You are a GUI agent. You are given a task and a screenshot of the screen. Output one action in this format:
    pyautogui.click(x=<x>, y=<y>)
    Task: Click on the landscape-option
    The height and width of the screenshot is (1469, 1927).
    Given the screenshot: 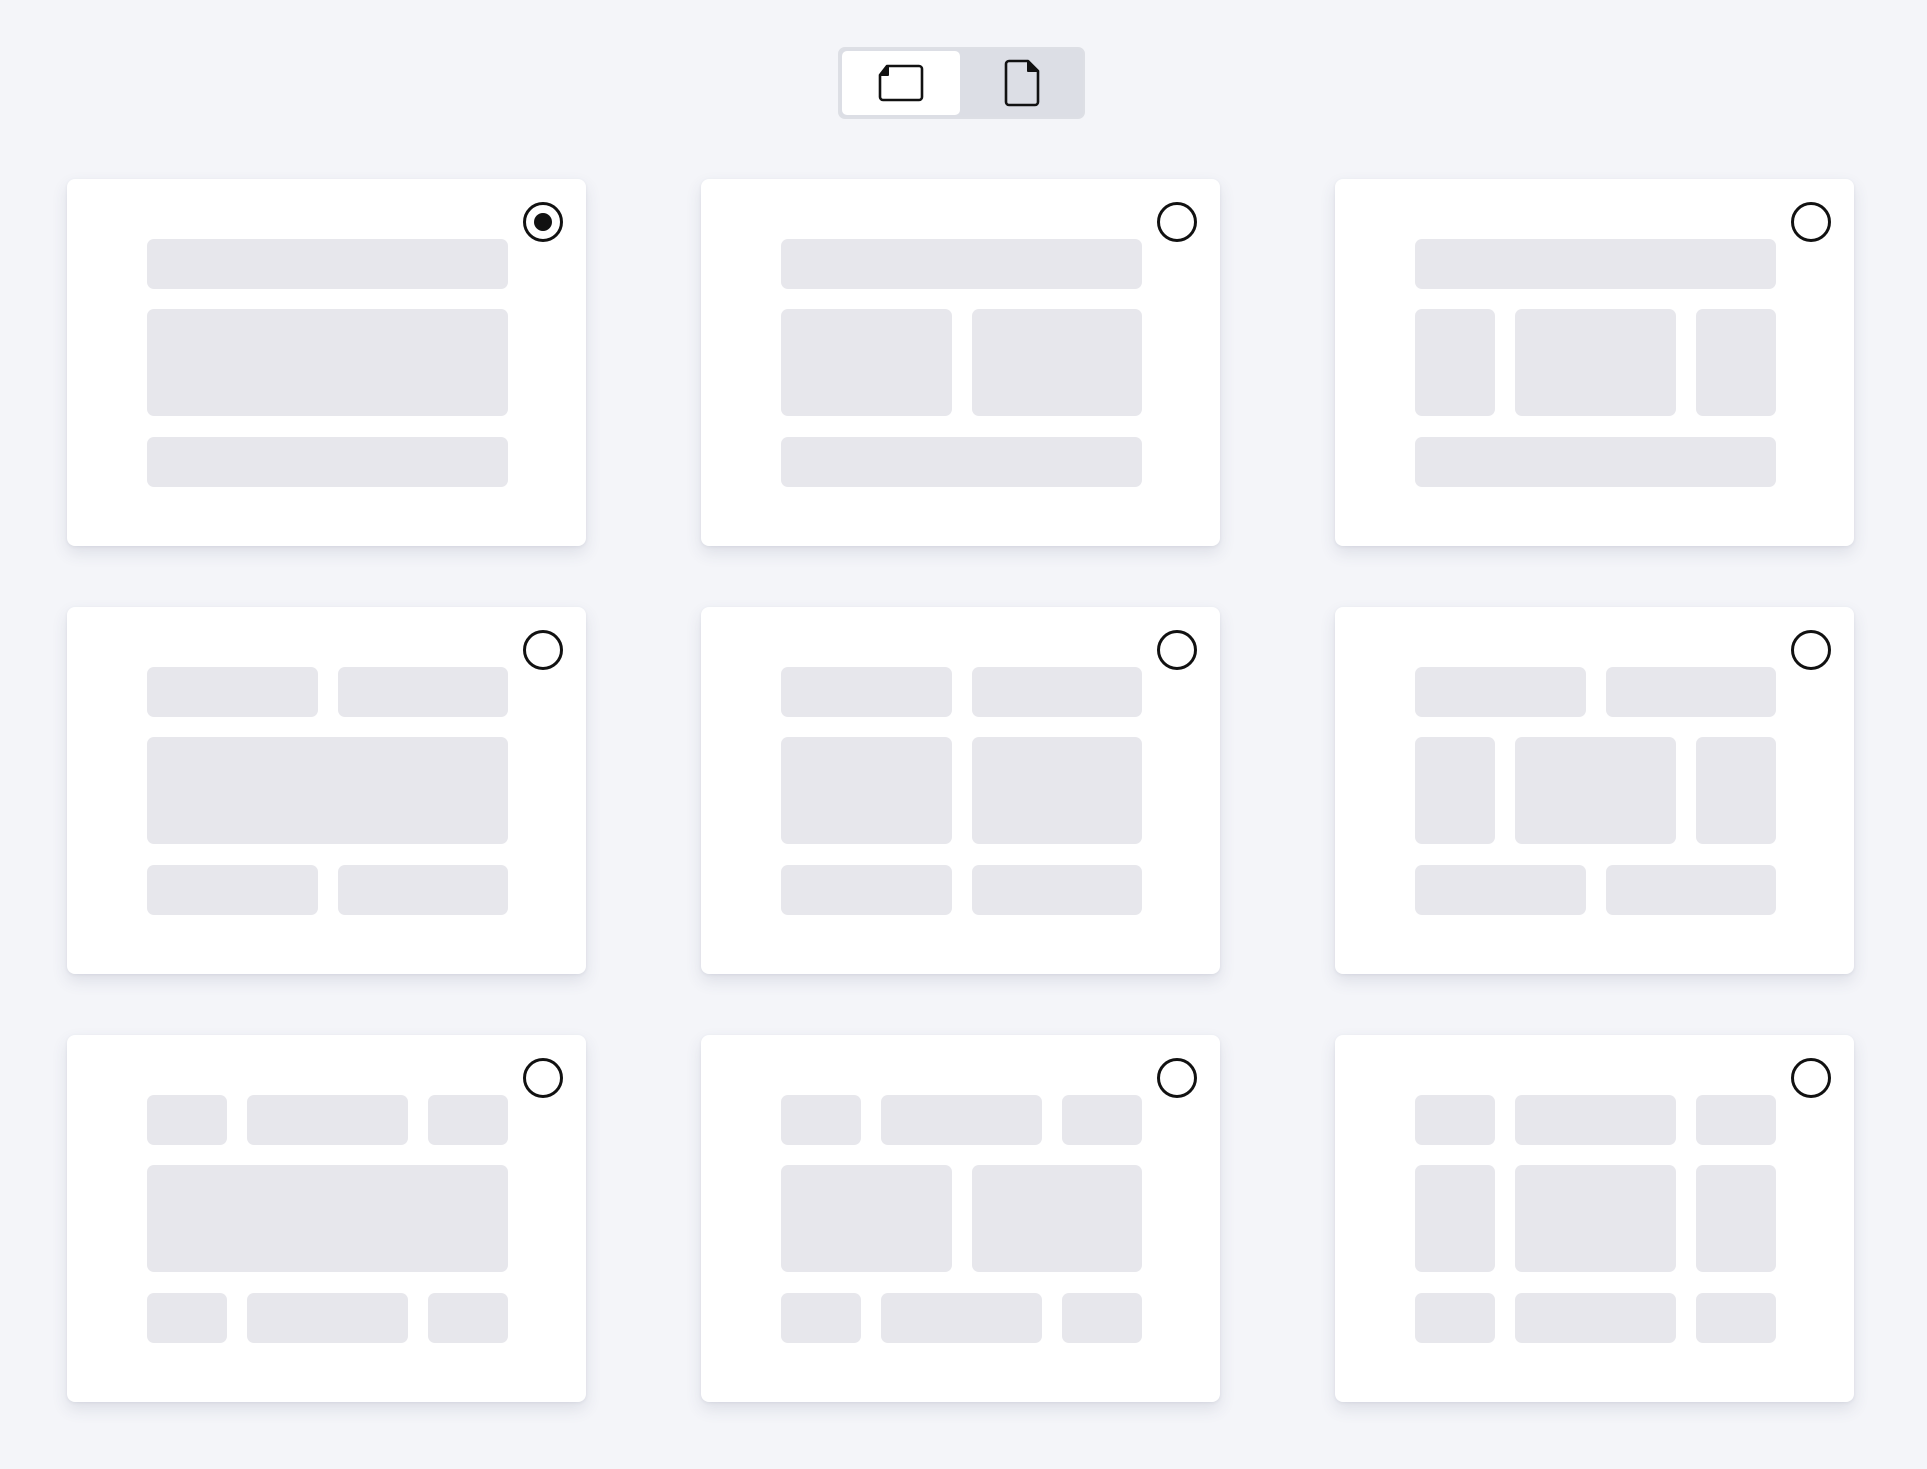 What is the action you would take?
    pyautogui.click(x=901, y=83)
    